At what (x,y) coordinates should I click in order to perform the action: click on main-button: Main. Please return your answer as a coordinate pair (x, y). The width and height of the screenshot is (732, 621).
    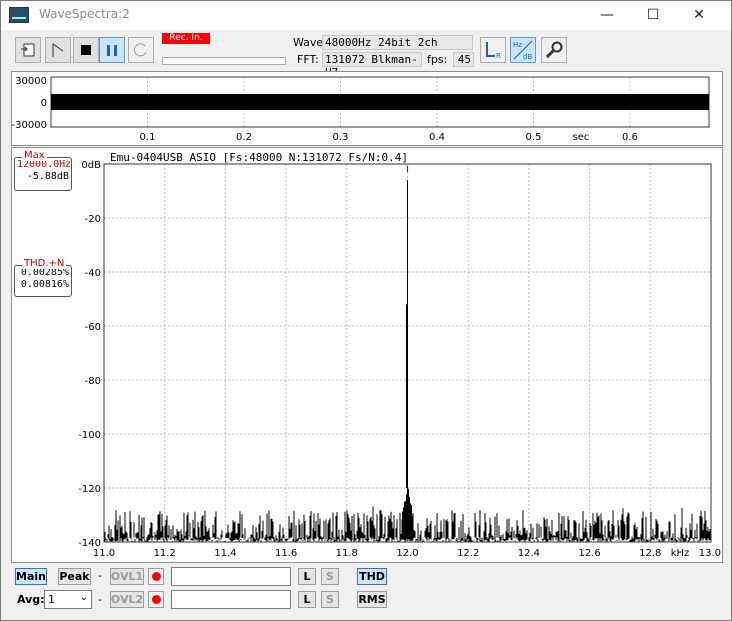
    Looking at the image, I should click on (31, 576).